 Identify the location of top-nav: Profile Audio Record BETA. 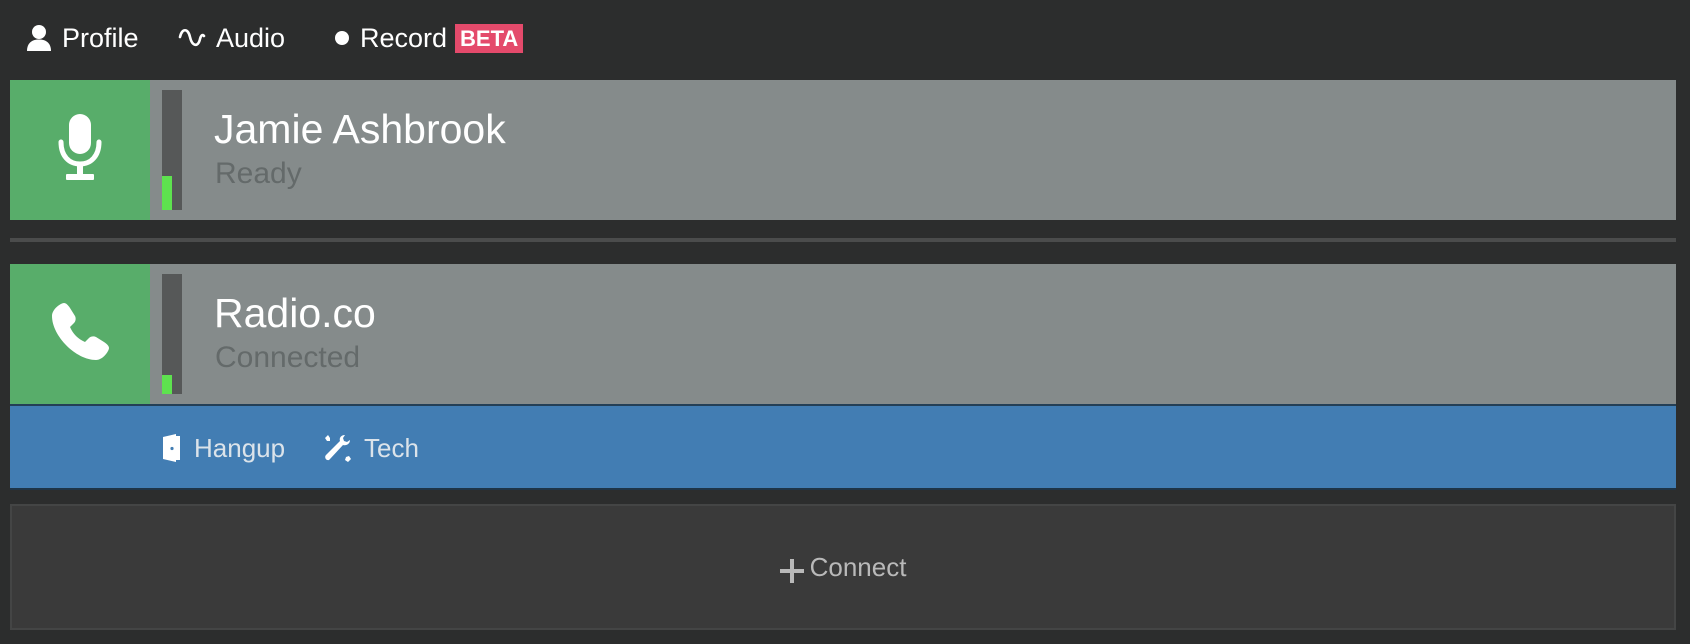
(845, 39).